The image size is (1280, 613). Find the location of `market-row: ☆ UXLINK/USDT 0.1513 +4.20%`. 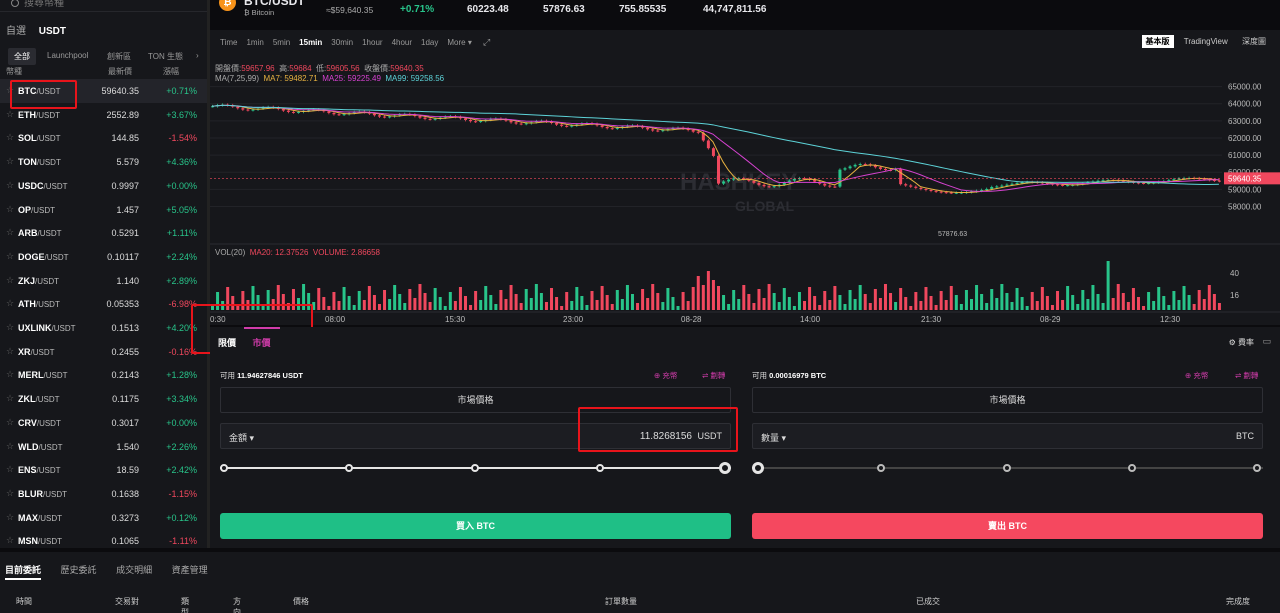

market-row: ☆ UXLINK/USDT 0.1513 +4.20% is located at coordinates (103, 328).